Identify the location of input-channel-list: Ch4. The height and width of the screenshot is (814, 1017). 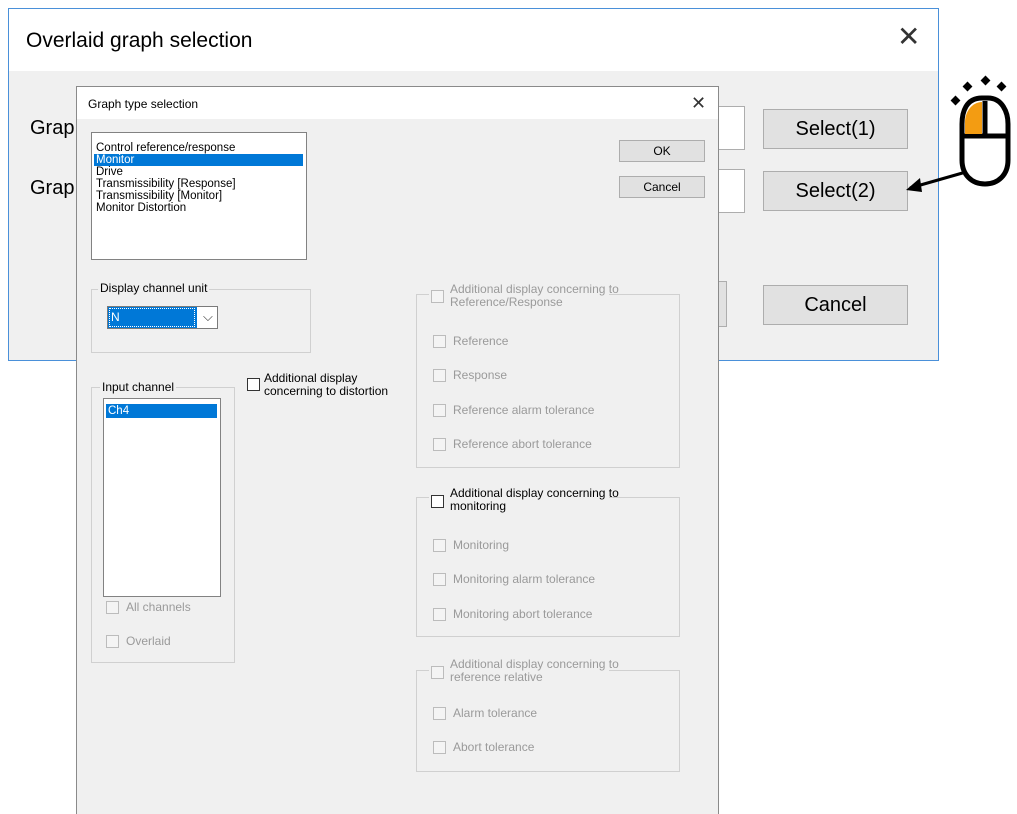
(162, 497).